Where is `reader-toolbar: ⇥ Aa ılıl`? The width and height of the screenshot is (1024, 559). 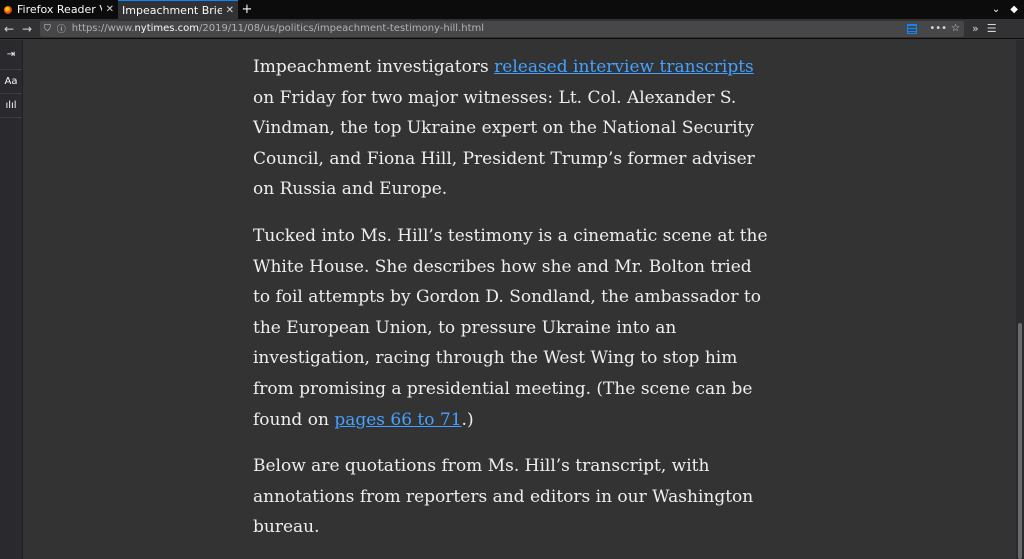 reader-toolbar: ⇥ Aa ılıl is located at coordinates (11, 299).